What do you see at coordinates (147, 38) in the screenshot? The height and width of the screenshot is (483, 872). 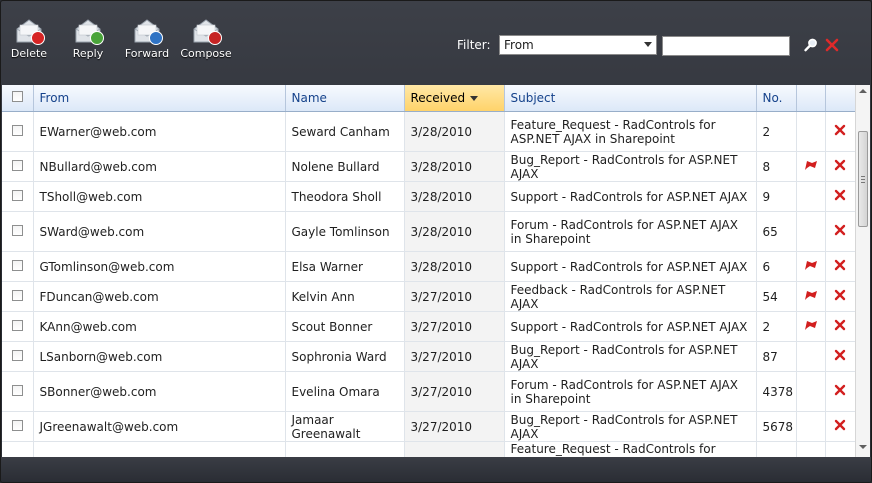 I see `forward-button: Forward` at bounding box center [147, 38].